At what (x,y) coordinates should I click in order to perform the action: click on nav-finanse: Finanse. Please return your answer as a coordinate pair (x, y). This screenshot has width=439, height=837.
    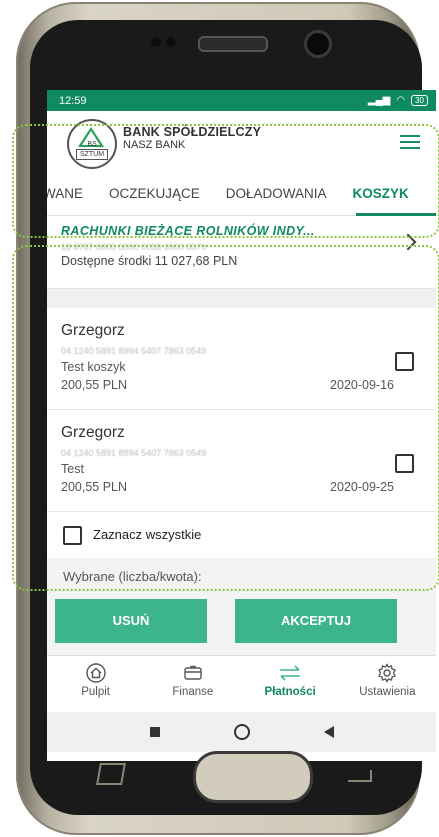
    Looking at the image, I should click on (192, 684).